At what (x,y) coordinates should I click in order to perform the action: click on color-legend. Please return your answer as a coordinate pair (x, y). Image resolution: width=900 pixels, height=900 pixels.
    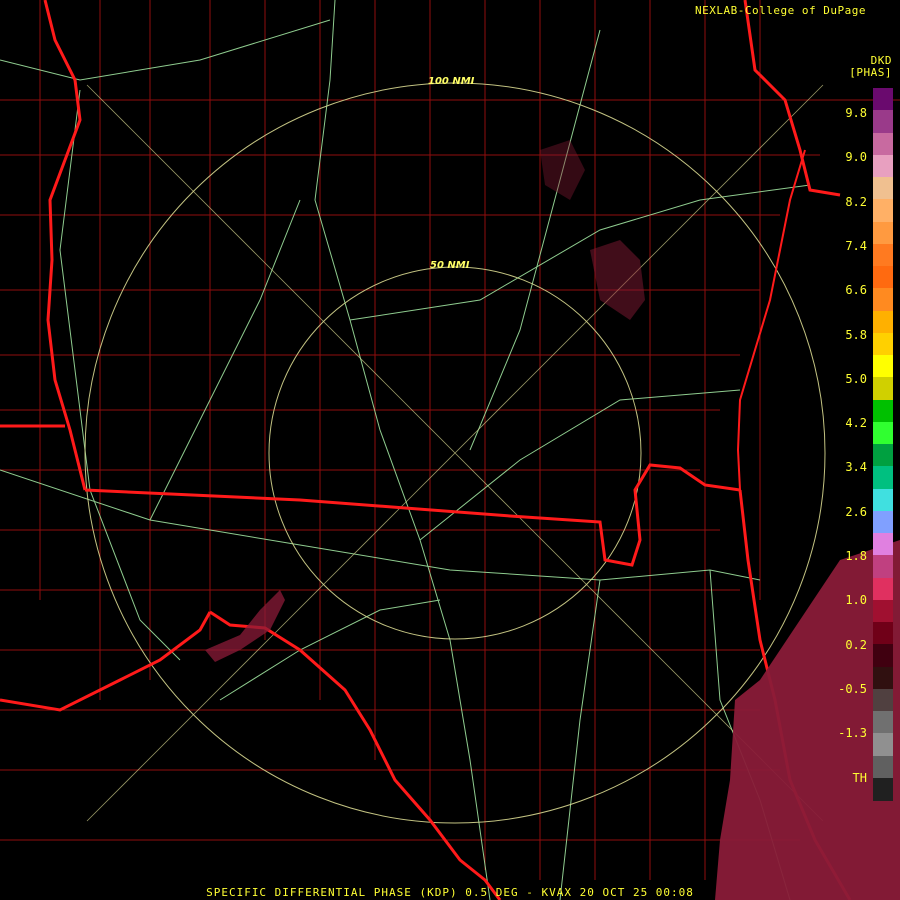
    Looking at the image, I should click on (883, 444).